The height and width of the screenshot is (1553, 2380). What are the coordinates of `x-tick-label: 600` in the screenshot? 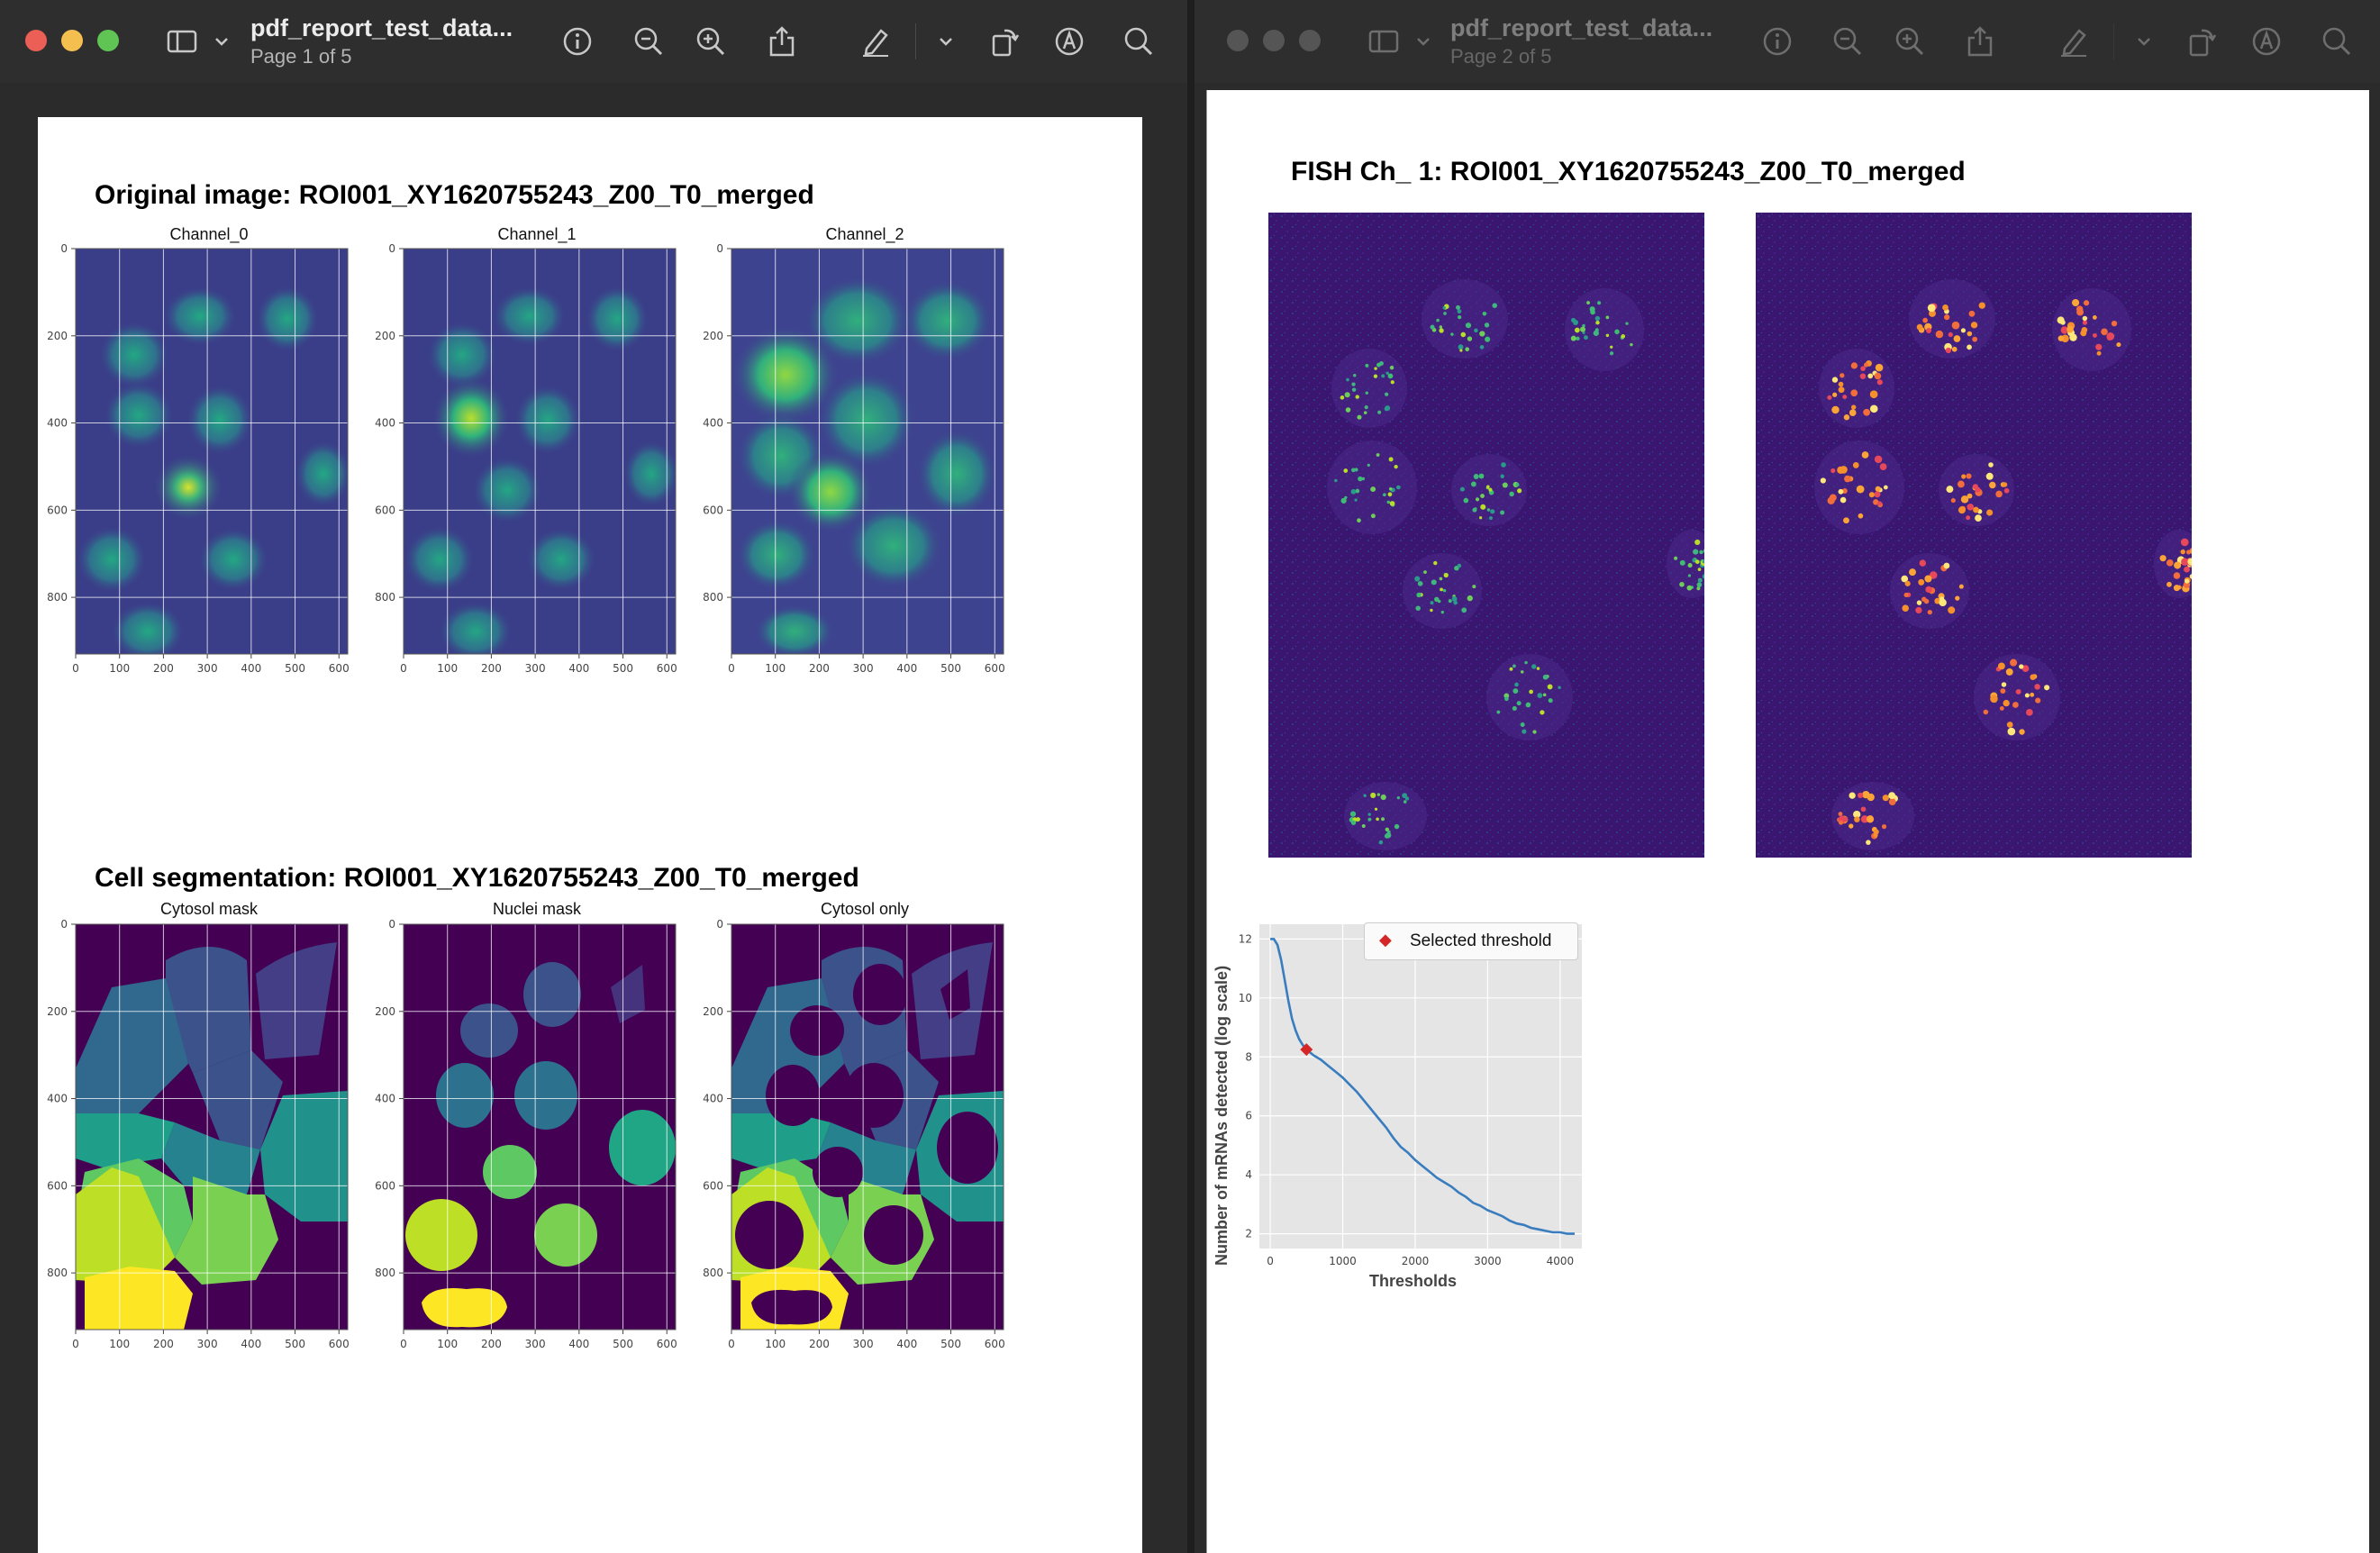 It's located at (995, 668).